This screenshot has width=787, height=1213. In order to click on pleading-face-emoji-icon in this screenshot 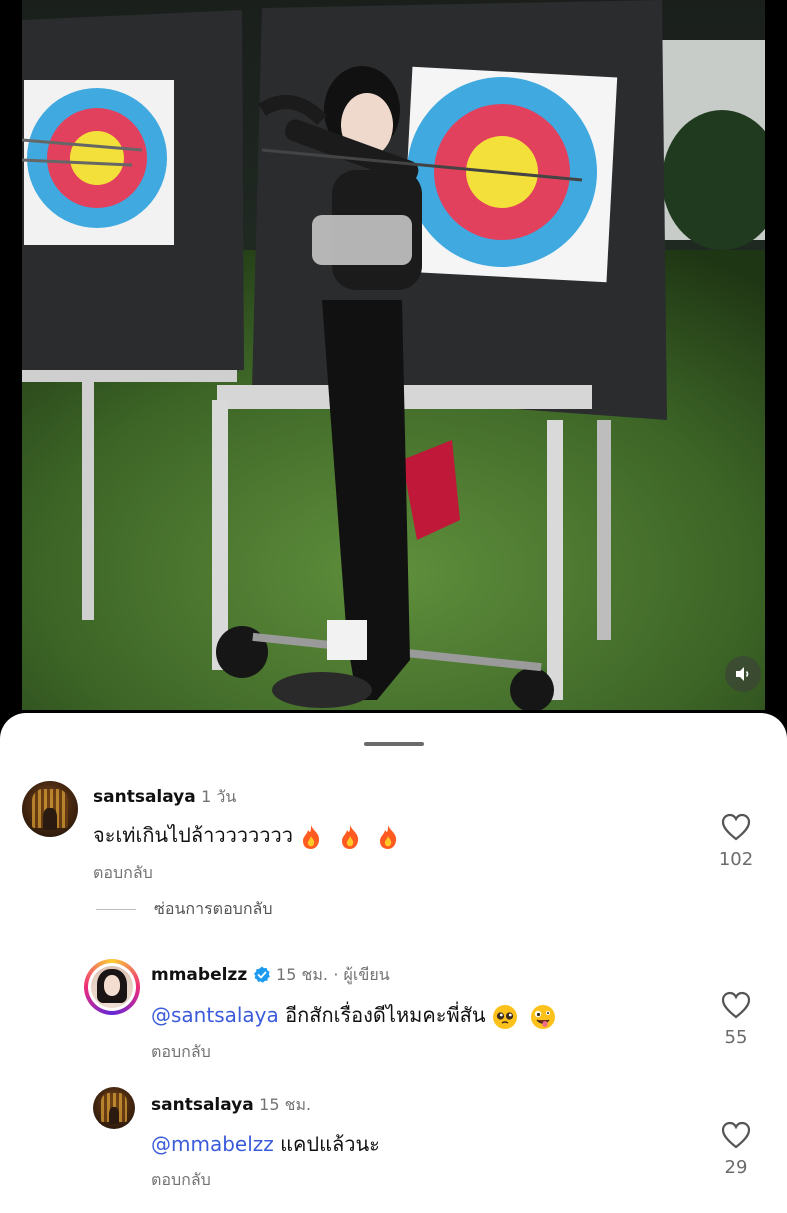, I will do `click(504, 1016)`.